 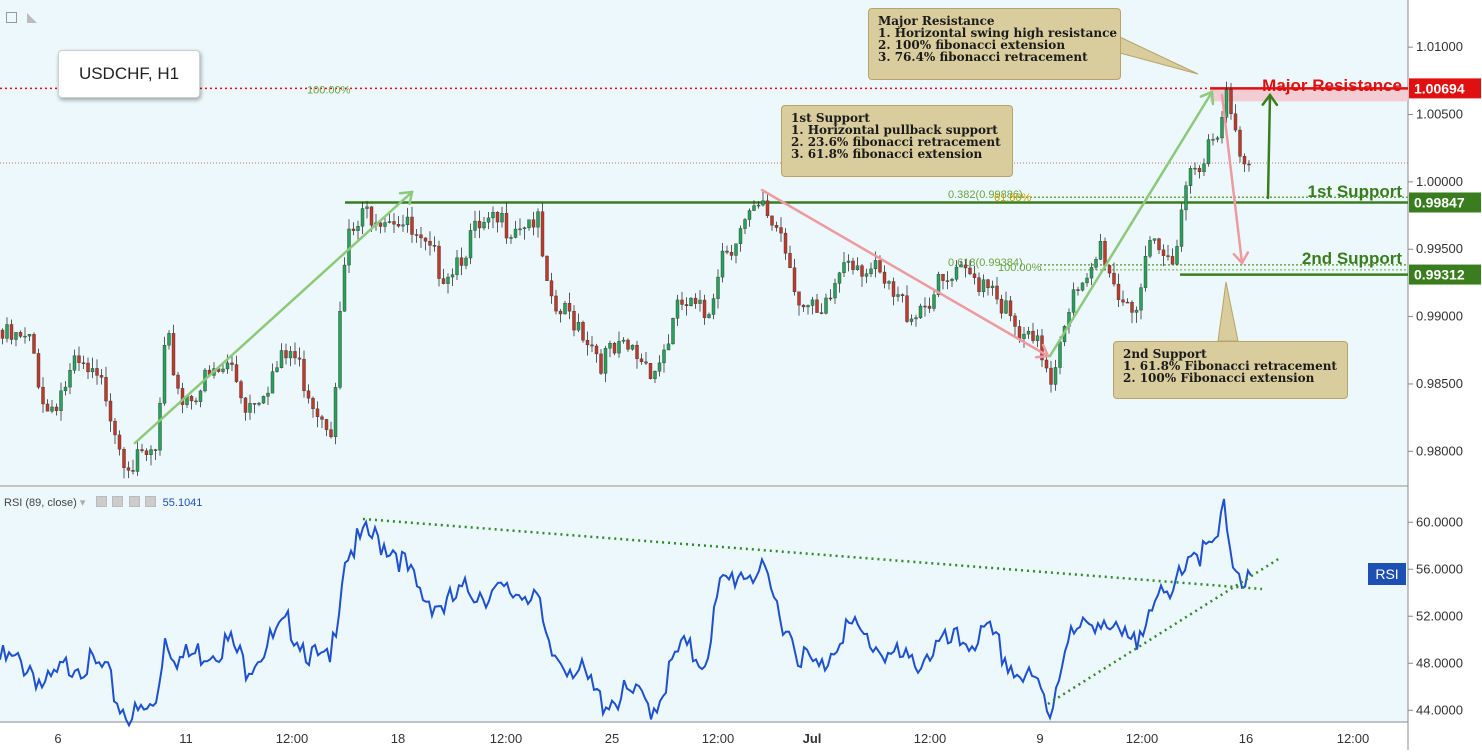 I want to click on add-icon, so click(x=134, y=501).